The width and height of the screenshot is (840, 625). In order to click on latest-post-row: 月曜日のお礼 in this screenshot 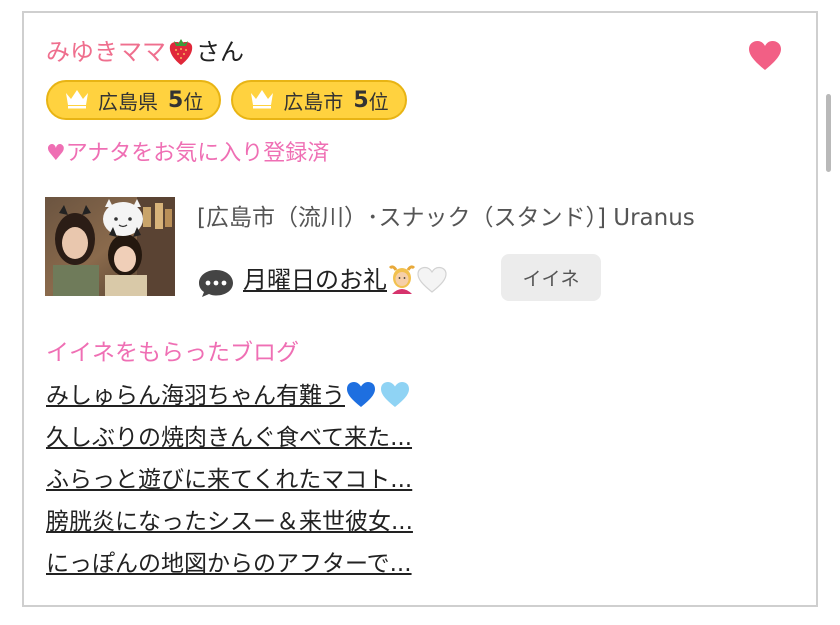, I will do `click(322, 283)`.